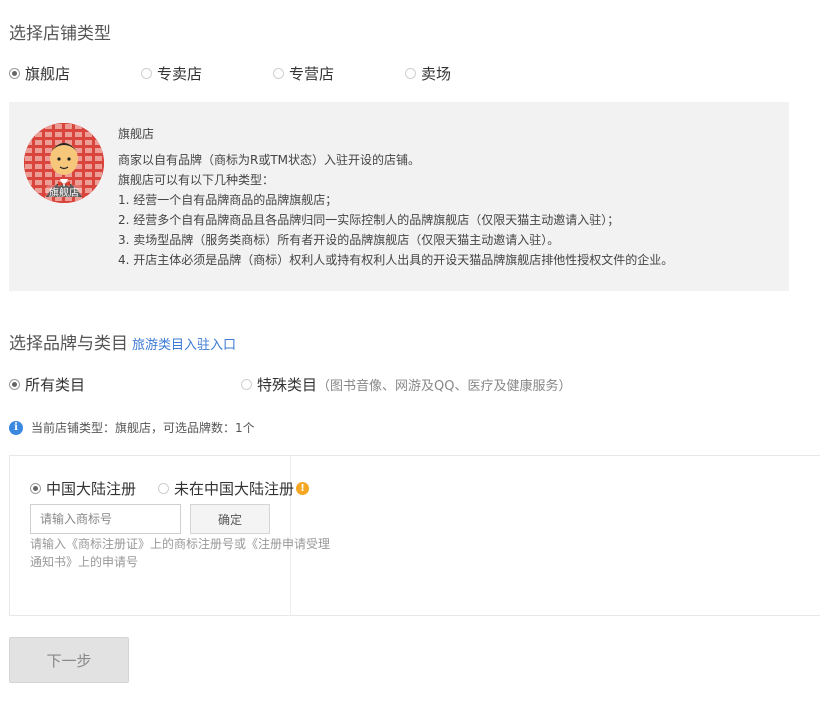  I want to click on description-heading: 旗舰店, so click(136, 134).